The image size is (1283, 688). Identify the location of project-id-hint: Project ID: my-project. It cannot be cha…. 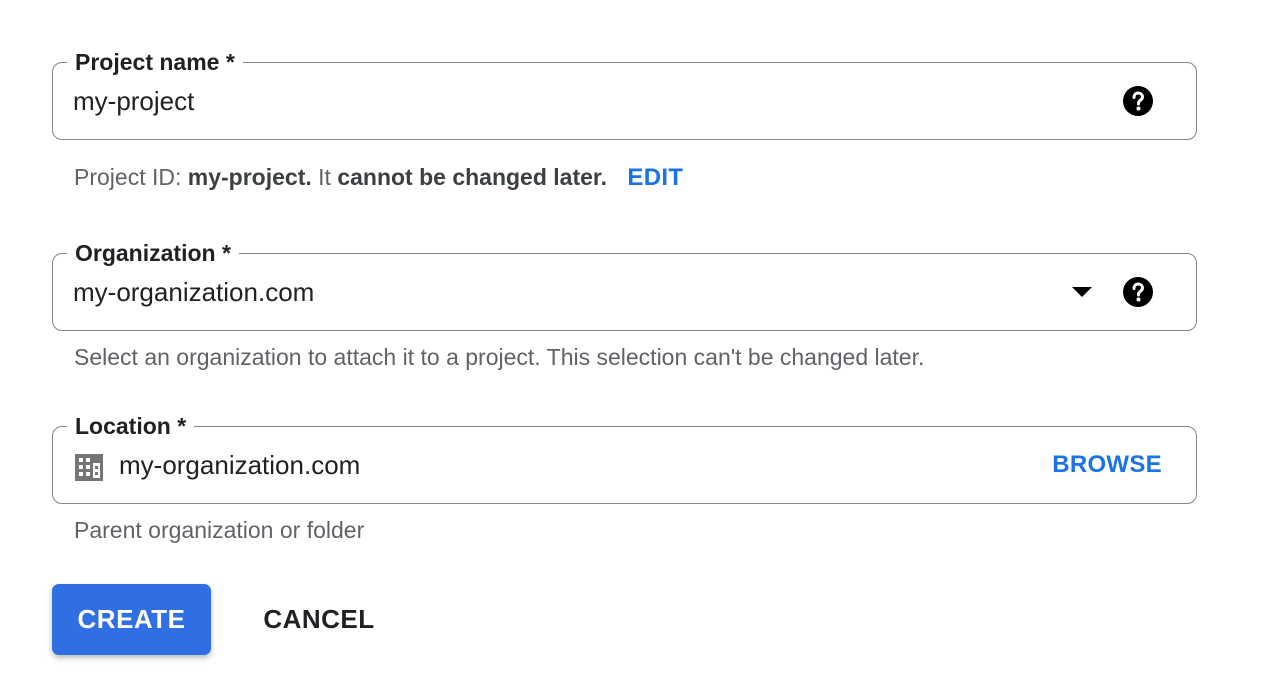
(378, 177).